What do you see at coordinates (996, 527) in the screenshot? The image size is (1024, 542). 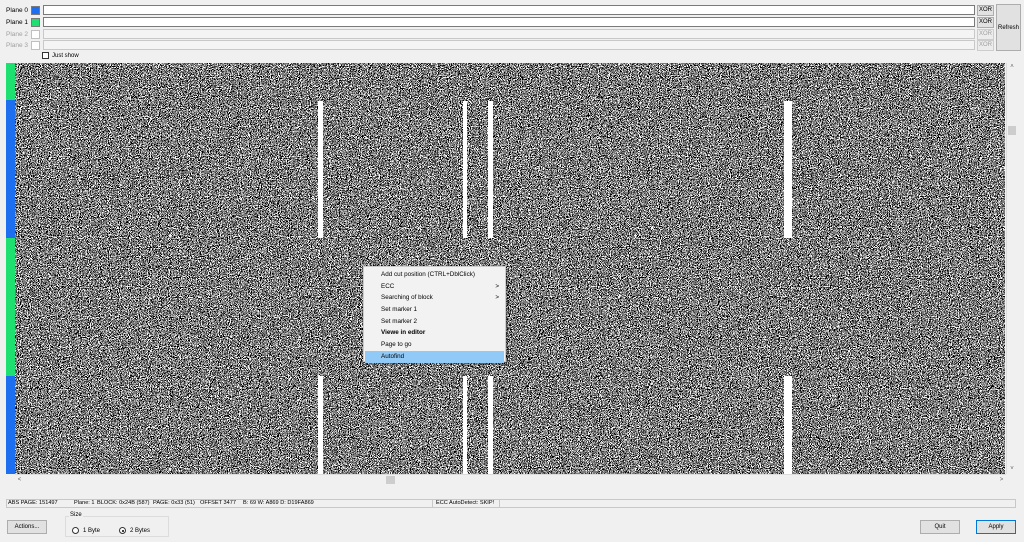 I see `apply-button: Apply` at bounding box center [996, 527].